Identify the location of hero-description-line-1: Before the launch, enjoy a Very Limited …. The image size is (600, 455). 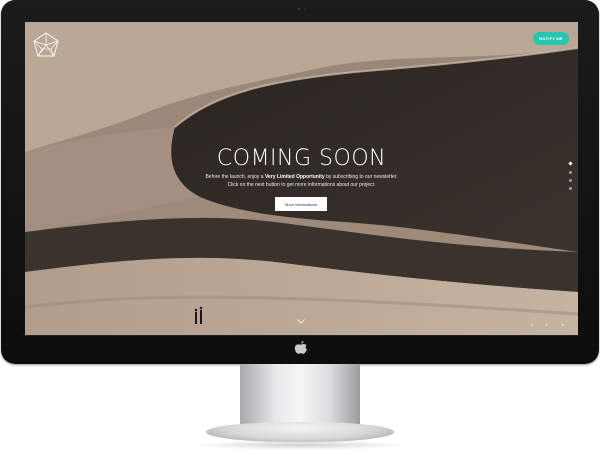
(301, 177).